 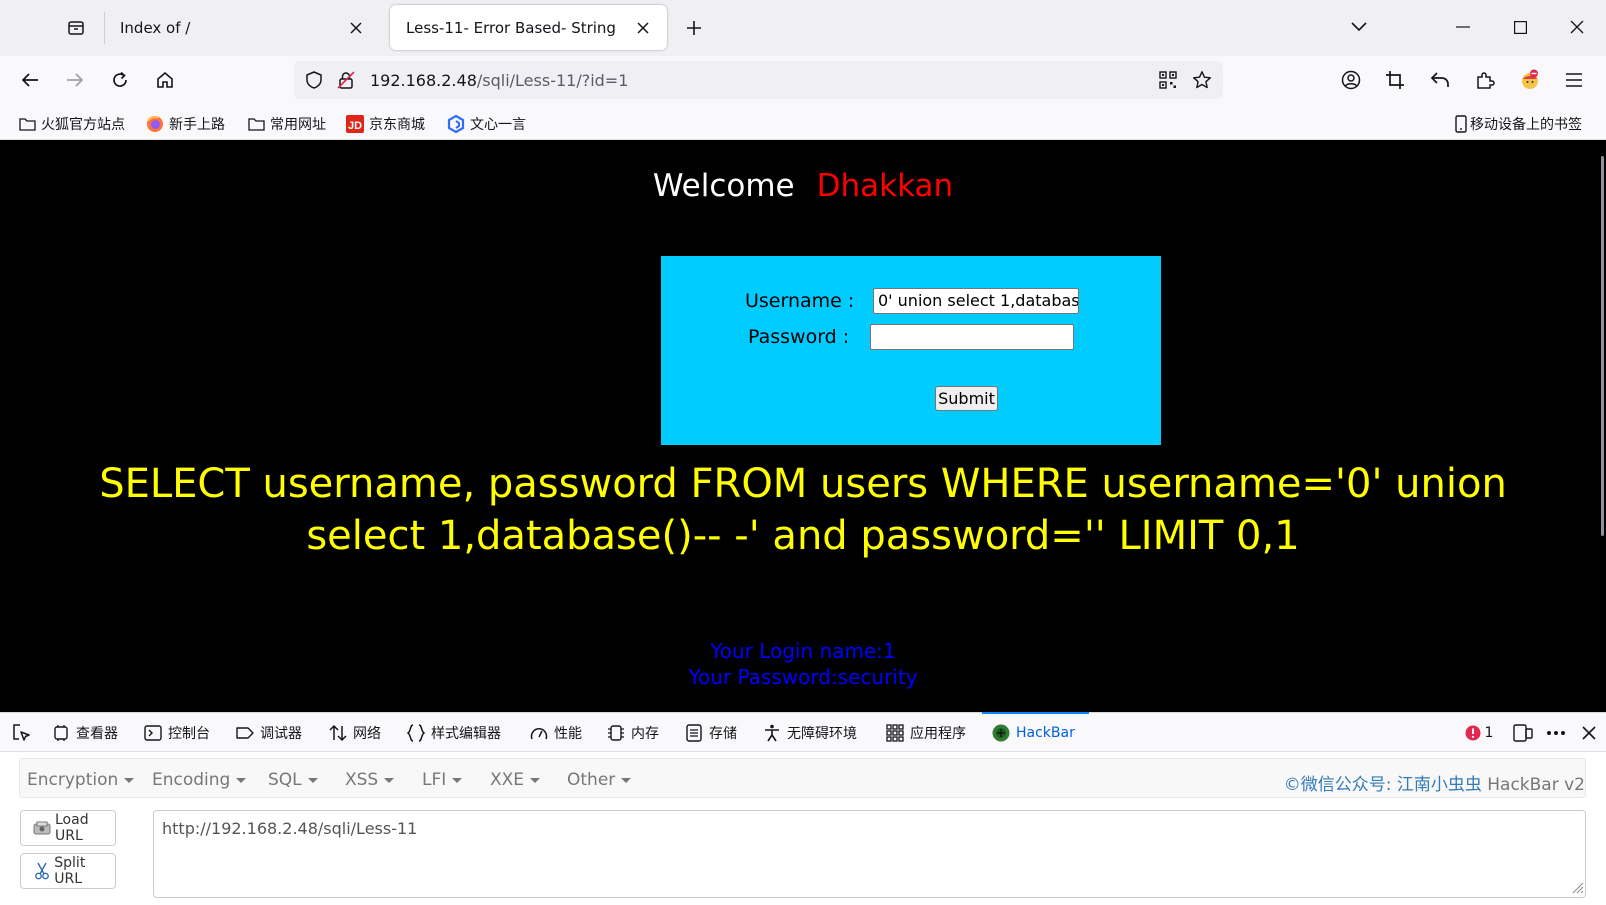 What do you see at coordinates (1533, 785) in the screenshot?
I see `brand-version: HackBar v2` at bounding box center [1533, 785].